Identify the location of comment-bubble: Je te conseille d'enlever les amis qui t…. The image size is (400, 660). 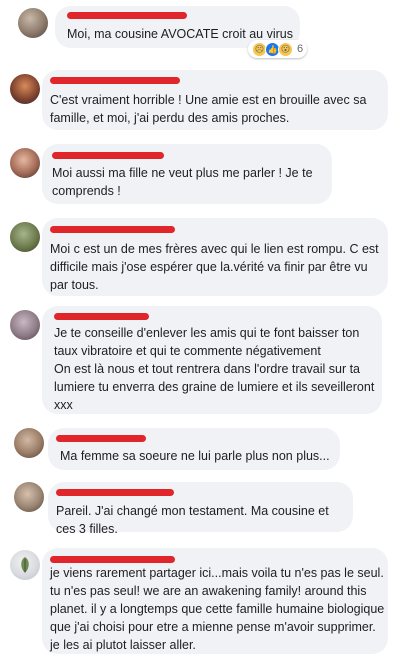
(212, 360).